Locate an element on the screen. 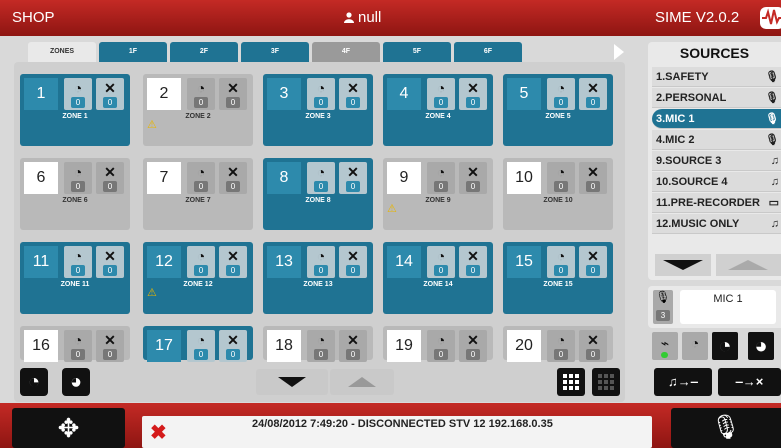 This screenshot has width=781, height=448. tab-4f: 4F is located at coordinates (346, 52).